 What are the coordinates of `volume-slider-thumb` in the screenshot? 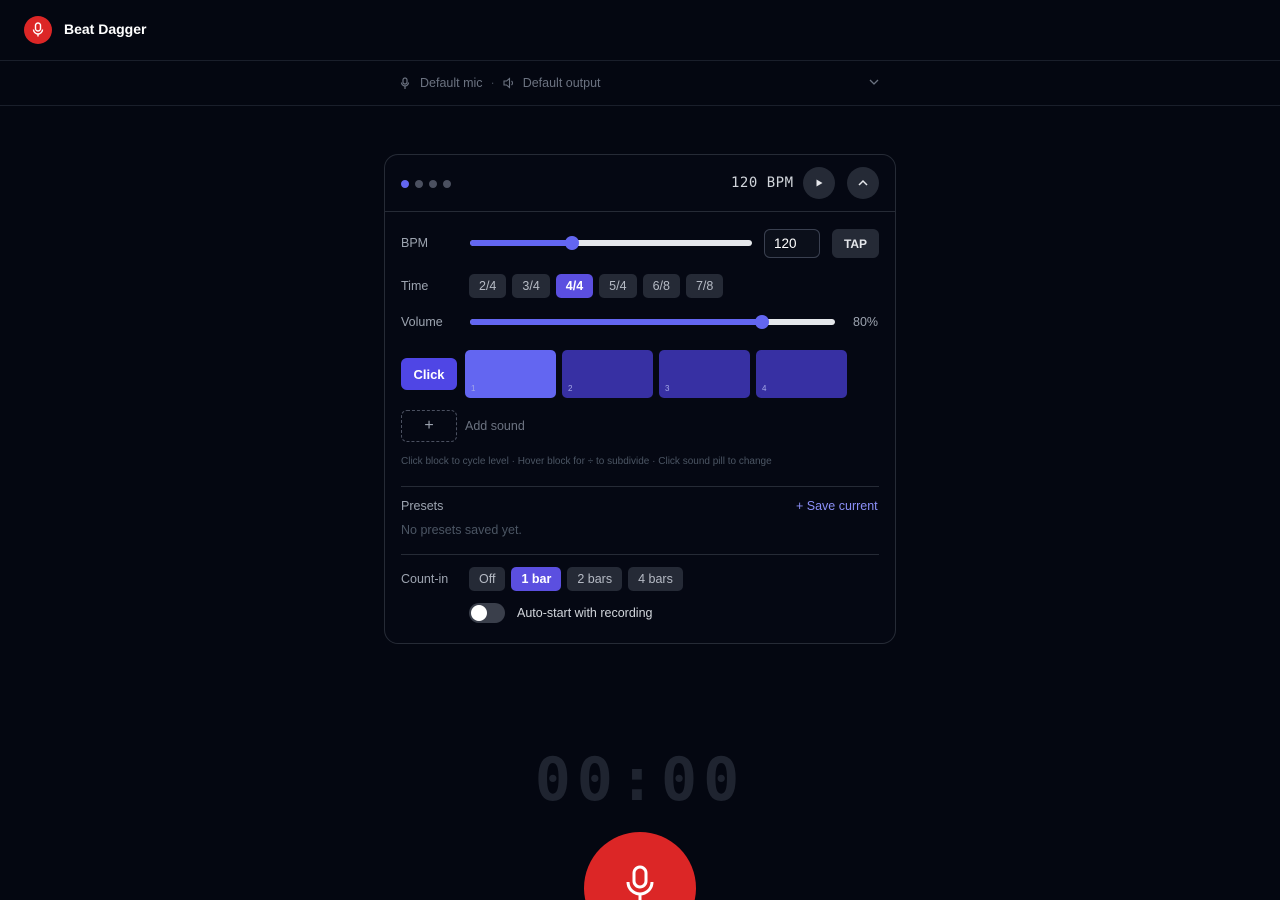 It's located at (762, 322).